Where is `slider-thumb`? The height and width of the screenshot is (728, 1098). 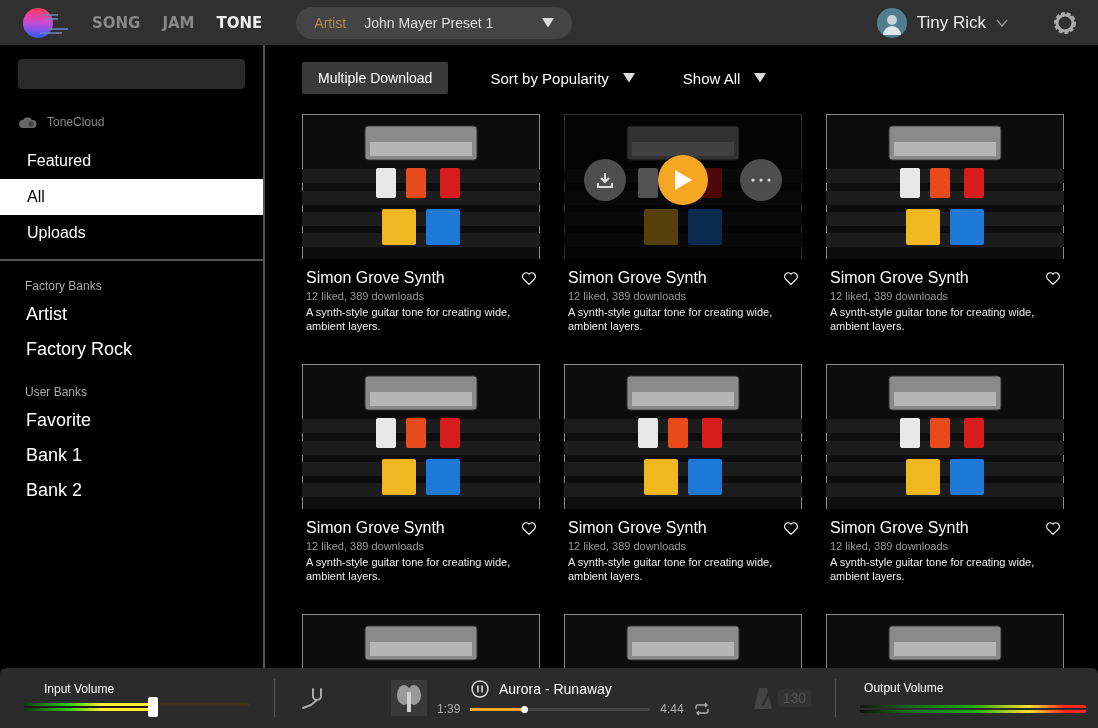
slider-thumb is located at coordinates (152, 707).